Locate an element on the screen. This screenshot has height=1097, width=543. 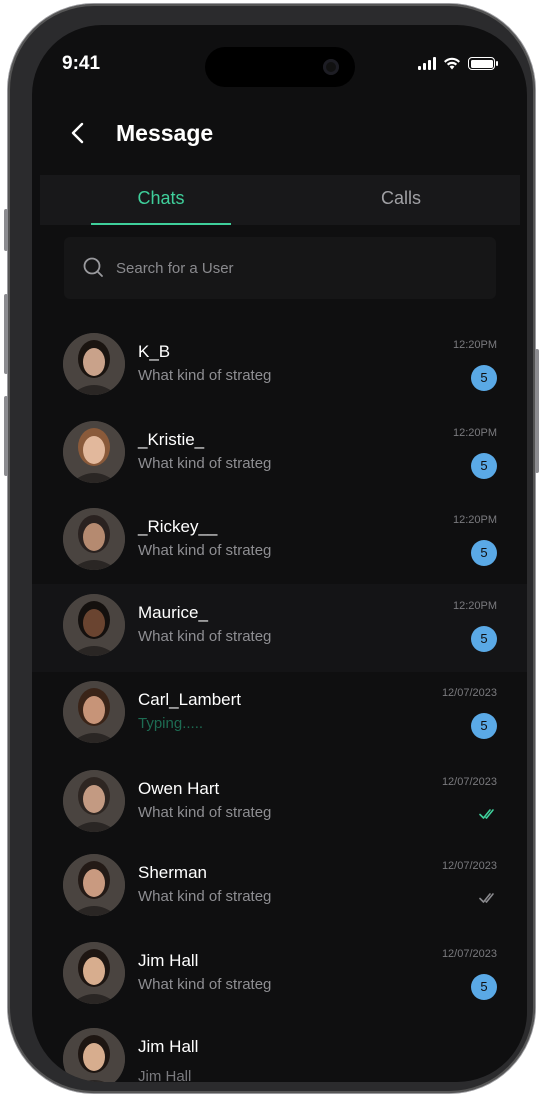
dynamic-island is located at coordinates (280, 67).